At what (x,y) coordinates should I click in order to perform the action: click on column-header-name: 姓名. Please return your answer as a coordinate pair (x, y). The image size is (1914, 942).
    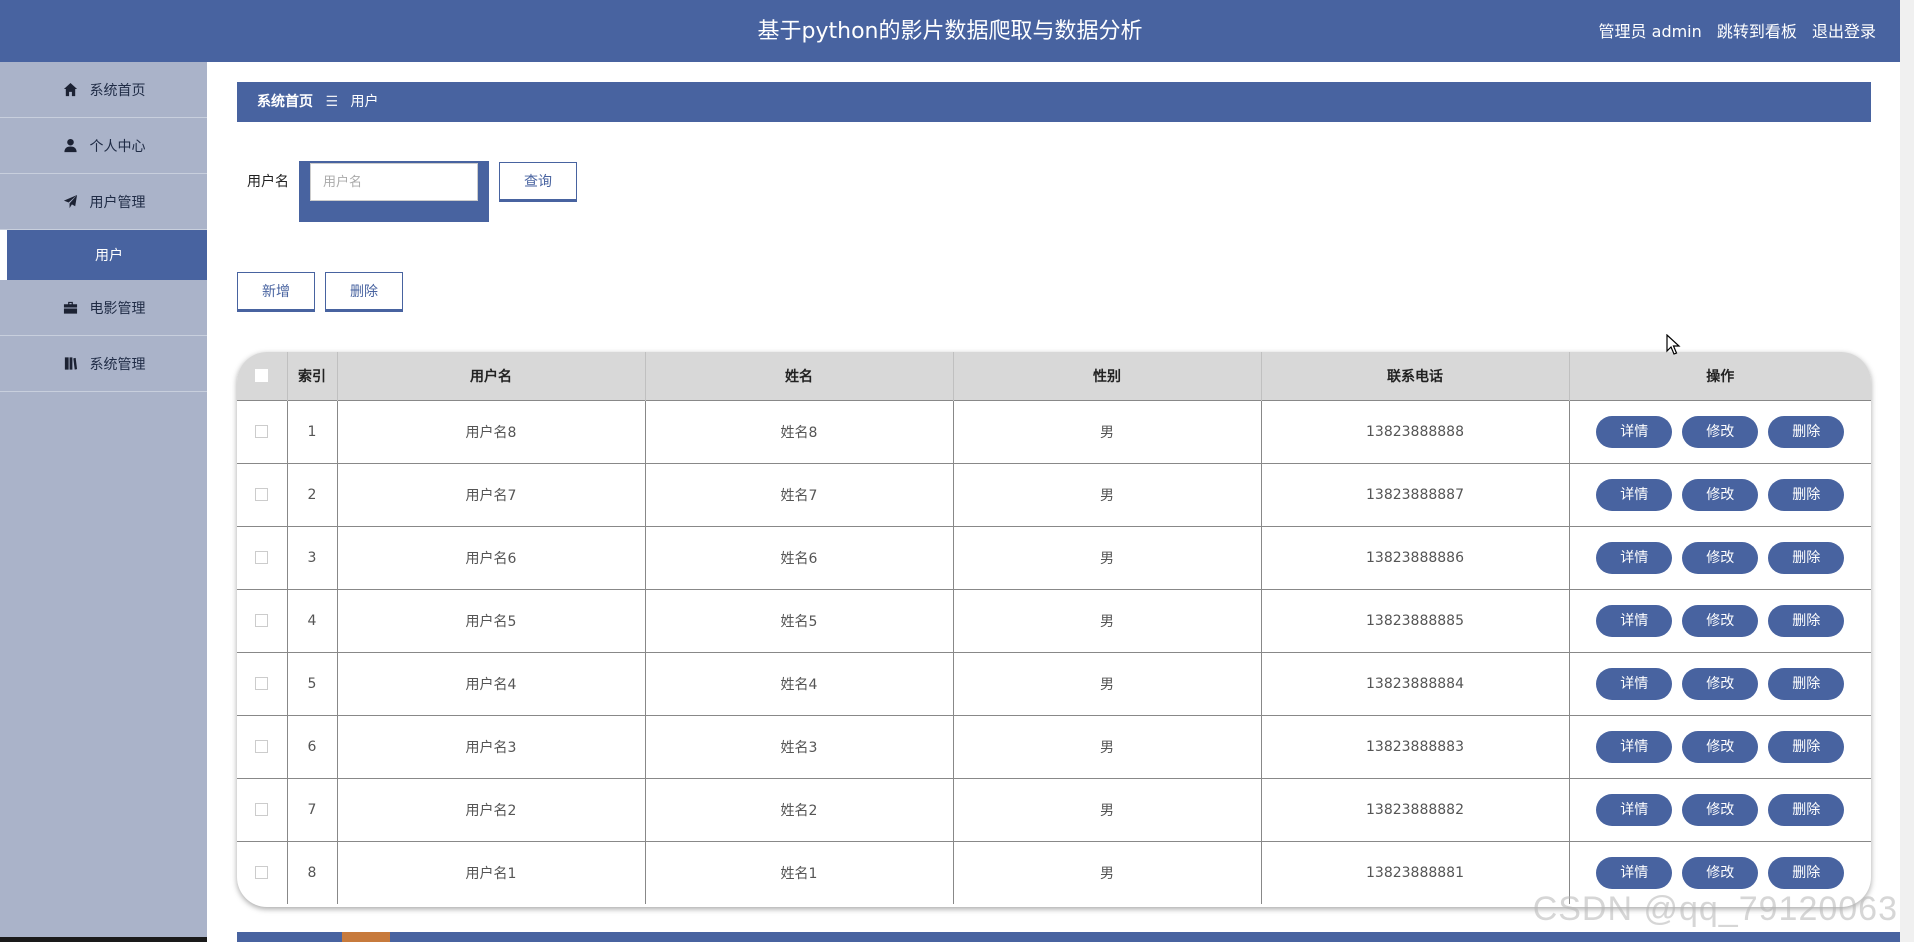
    Looking at the image, I should click on (799, 376).